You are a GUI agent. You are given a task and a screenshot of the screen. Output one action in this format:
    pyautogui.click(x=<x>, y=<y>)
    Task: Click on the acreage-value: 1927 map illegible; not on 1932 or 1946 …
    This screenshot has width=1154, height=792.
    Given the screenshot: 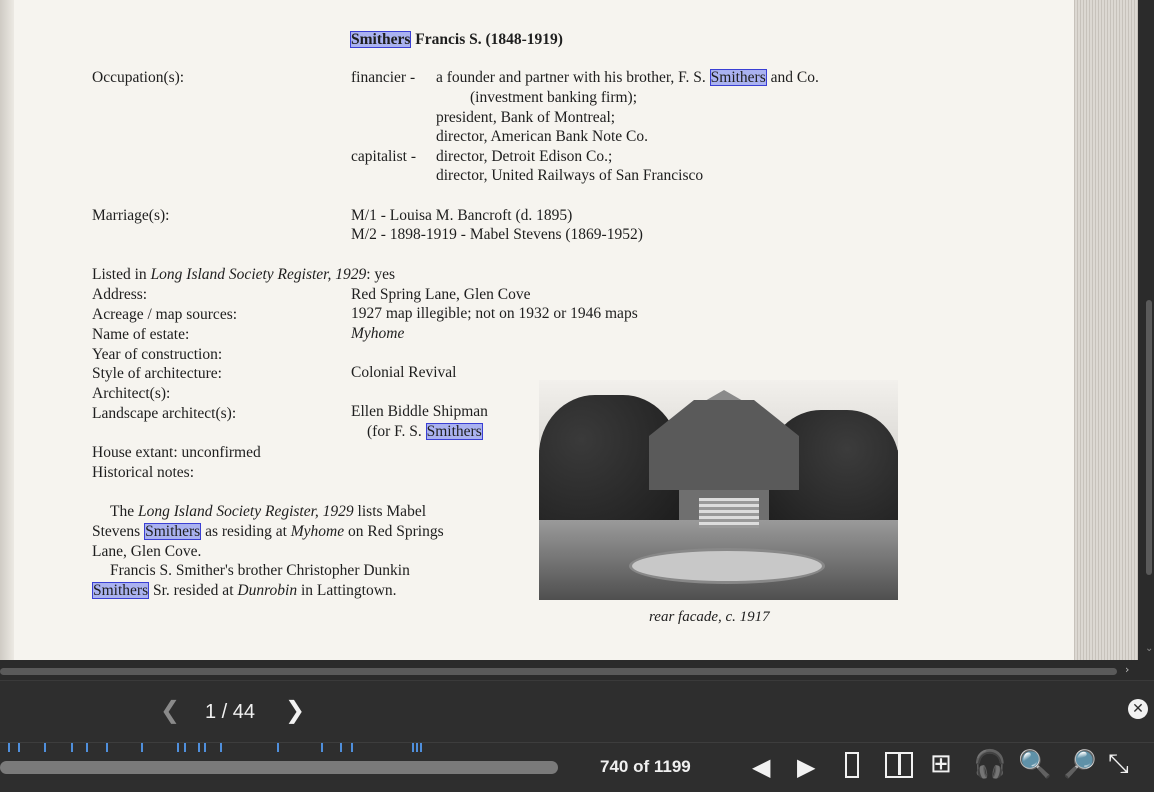 What is the action you would take?
    pyautogui.click(x=494, y=313)
    